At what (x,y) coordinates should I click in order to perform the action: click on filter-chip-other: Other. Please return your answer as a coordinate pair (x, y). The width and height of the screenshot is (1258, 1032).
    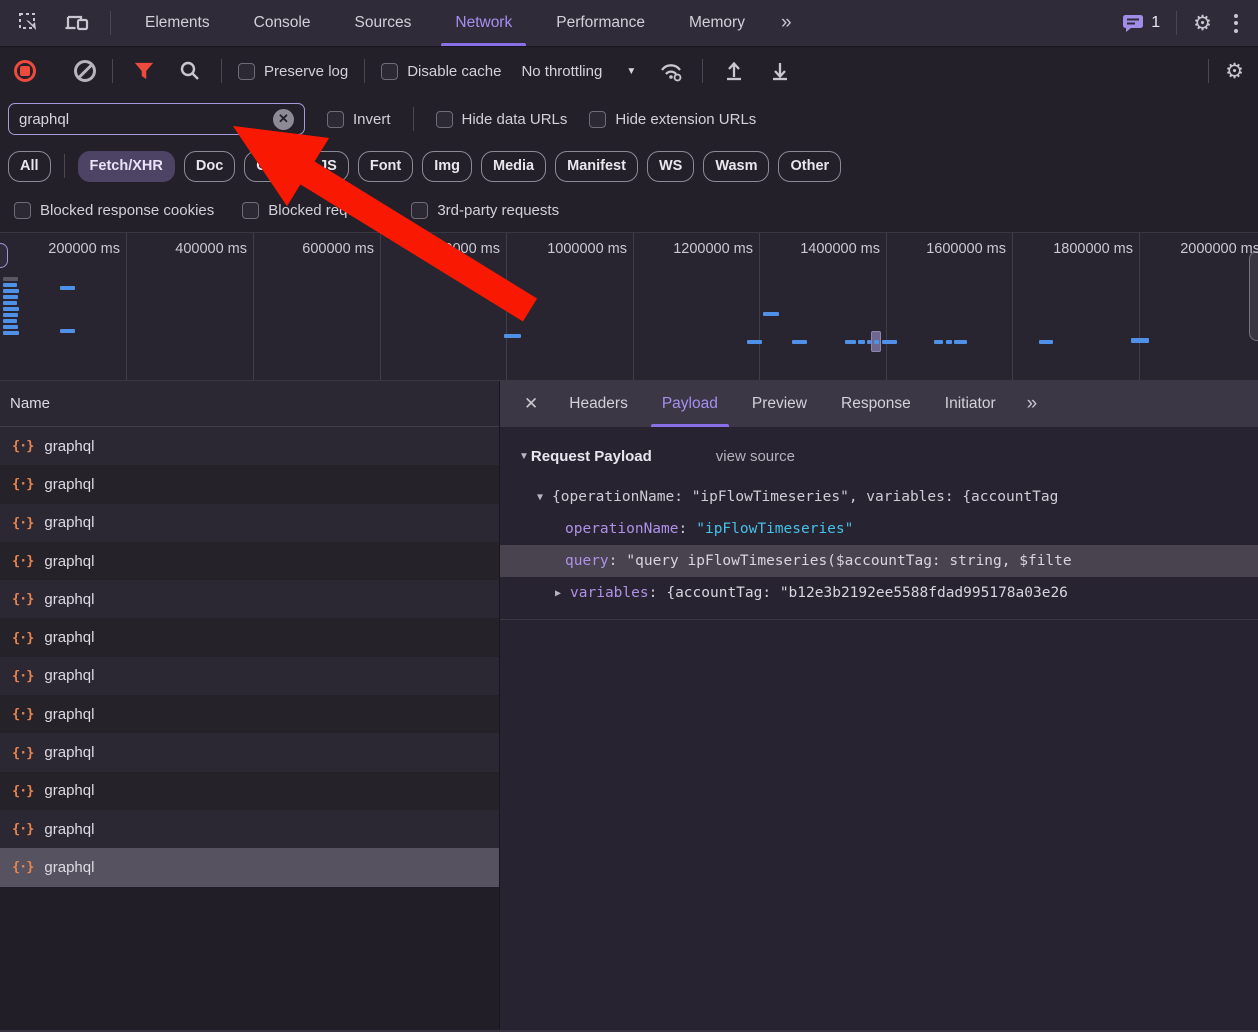
    Looking at the image, I should click on (810, 166).